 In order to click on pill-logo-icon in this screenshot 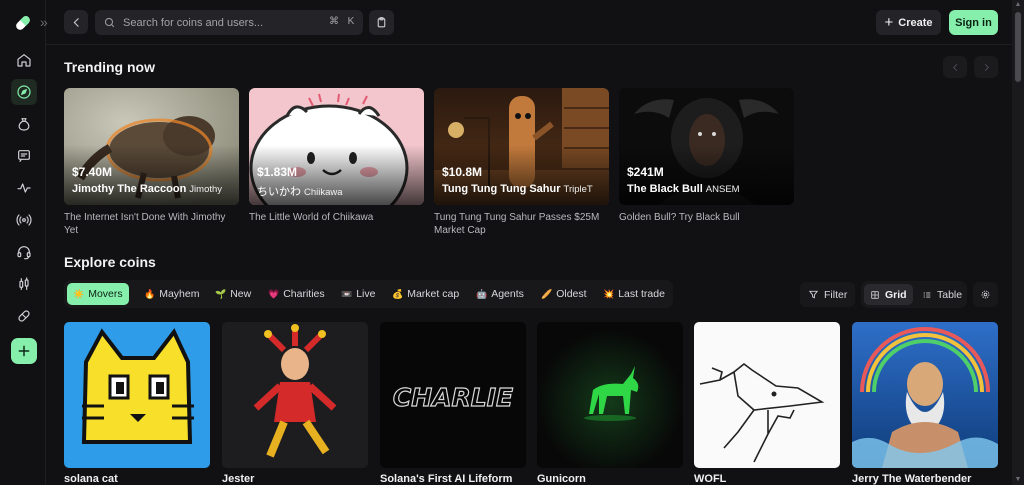, I will do `click(23, 23)`.